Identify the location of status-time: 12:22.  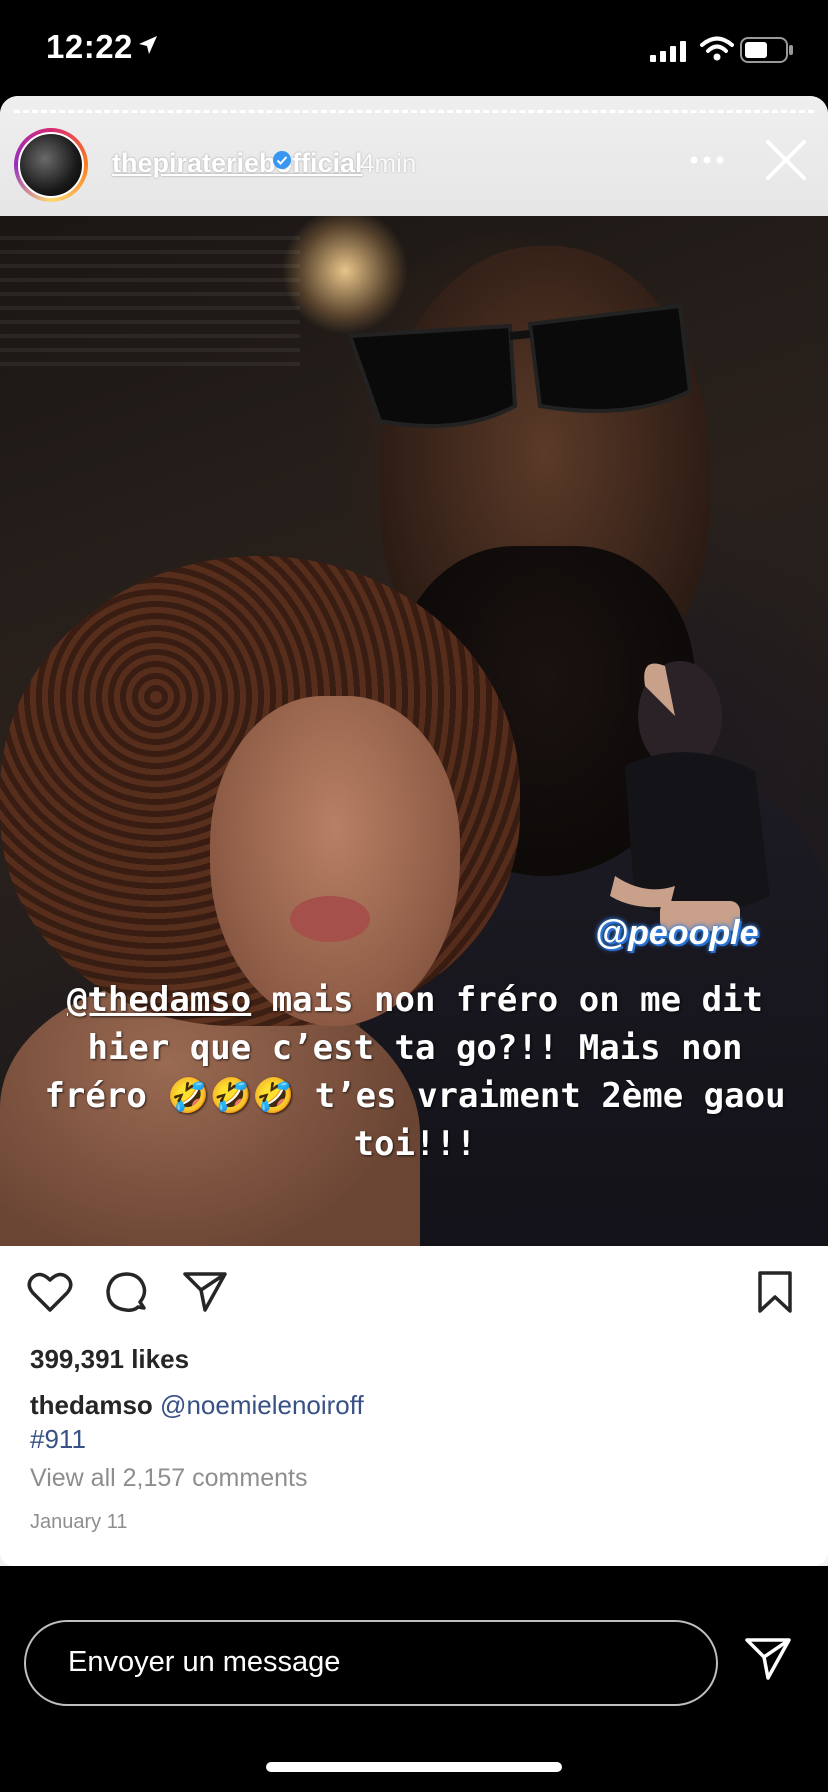
(89, 46).